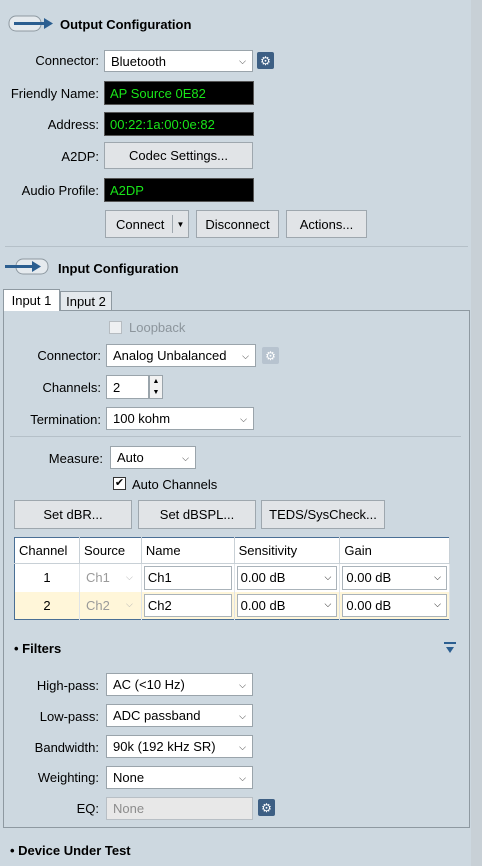 The height and width of the screenshot is (866, 482). I want to click on tab-input-1: Input 1, so click(31, 300).